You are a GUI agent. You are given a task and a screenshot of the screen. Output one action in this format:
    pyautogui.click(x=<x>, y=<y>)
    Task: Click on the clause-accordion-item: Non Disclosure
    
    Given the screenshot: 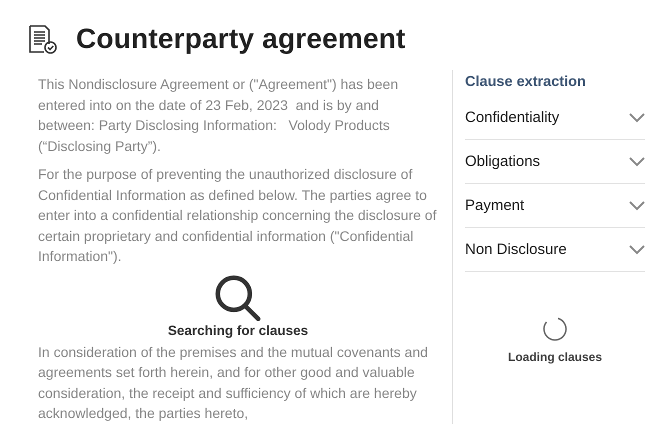 What is the action you would take?
    pyautogui.click(x=555, y=250)
    